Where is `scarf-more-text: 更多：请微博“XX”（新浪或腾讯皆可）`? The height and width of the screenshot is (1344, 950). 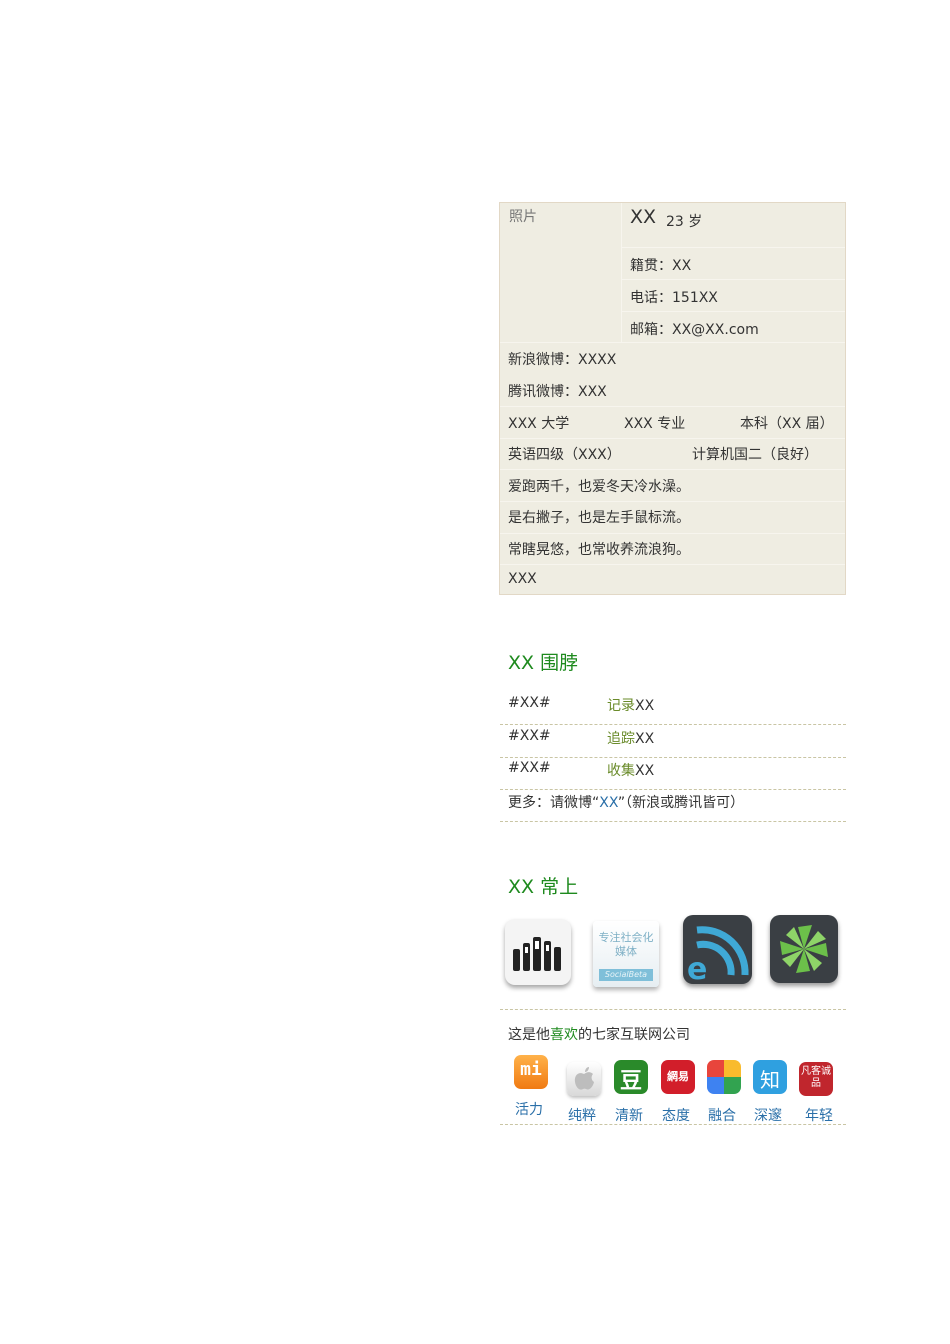
scarf-more-text: 更多：请微博“XX”（新浪或腾讯皆可） is located at coordinates (626, 803).